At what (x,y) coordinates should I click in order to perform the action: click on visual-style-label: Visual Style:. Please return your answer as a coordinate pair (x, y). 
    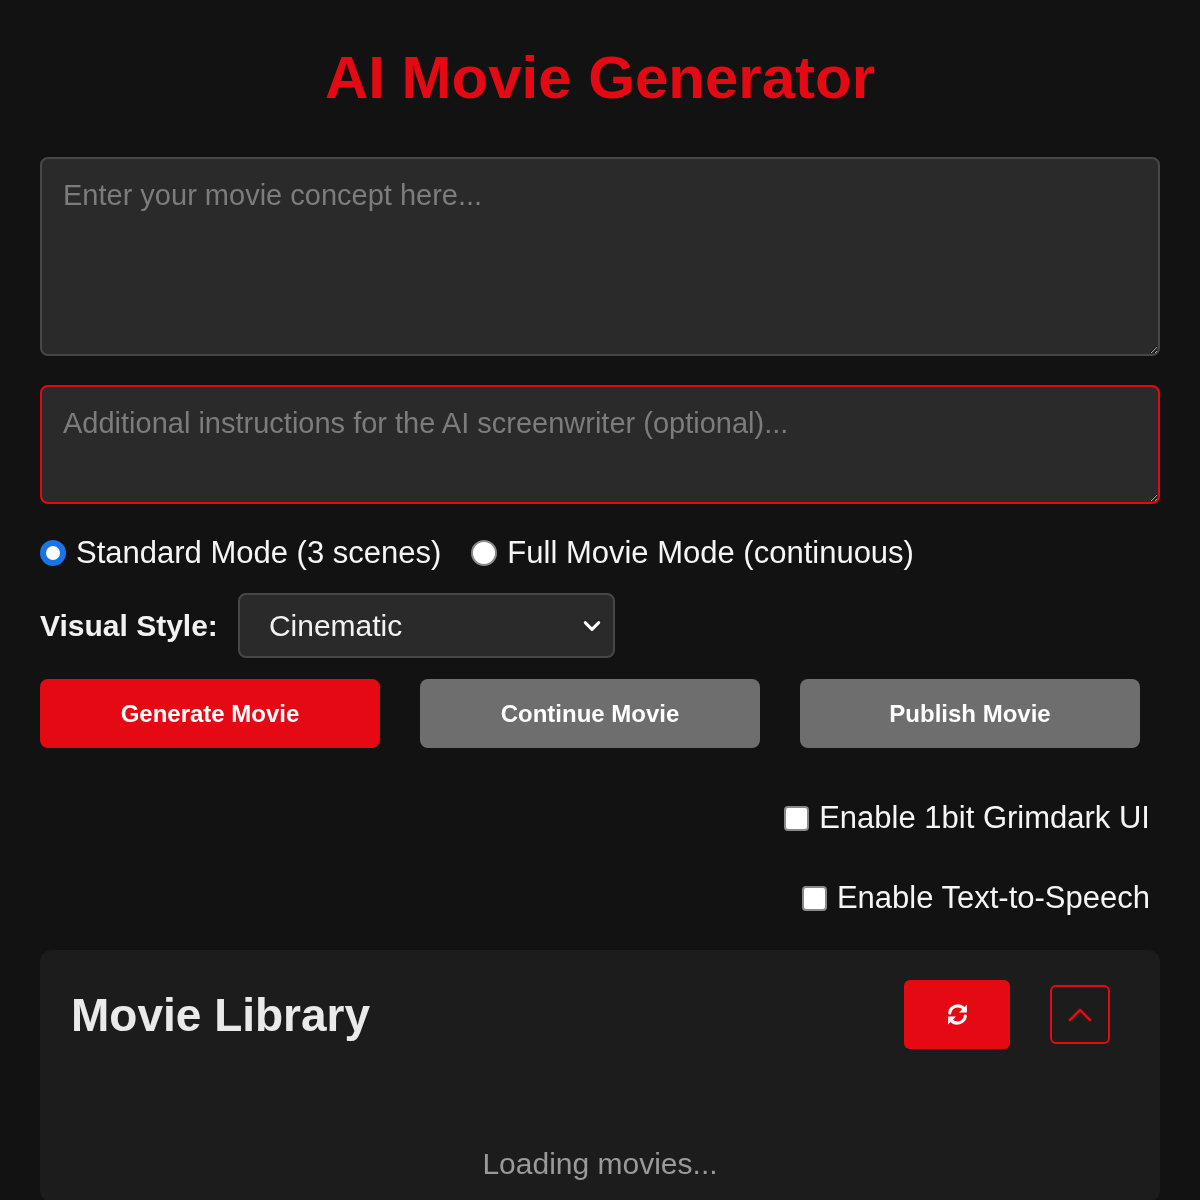
    Looking at the image, I should click on (129, 625).